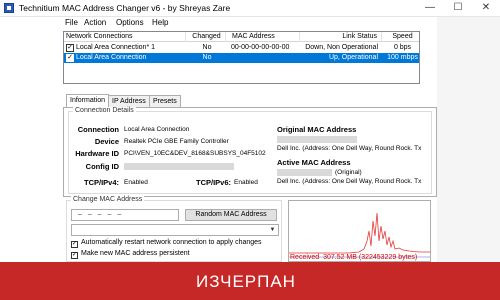 This screenshot has height=300, width=500. I want to click on connection-mac: 00-00-00-00-00-00, so click(260, 47).